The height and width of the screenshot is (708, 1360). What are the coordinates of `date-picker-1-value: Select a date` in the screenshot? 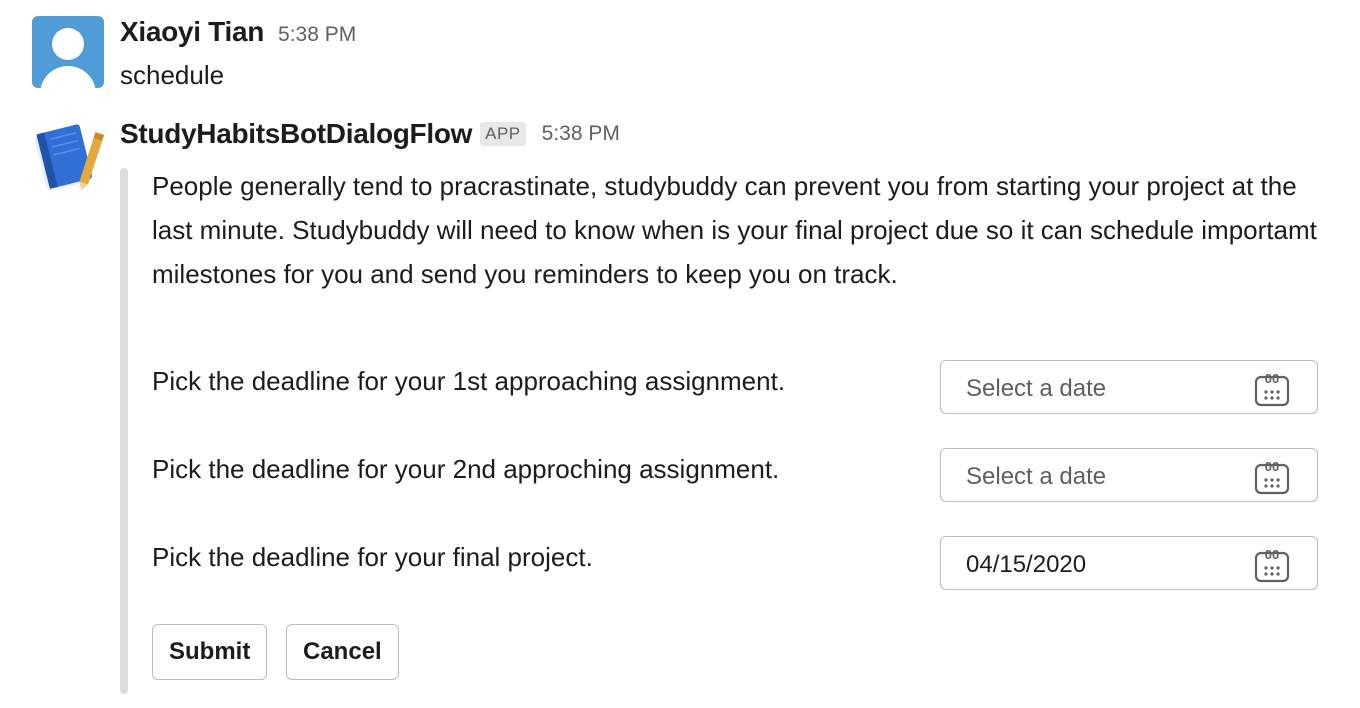 It's located at (1036, 388).